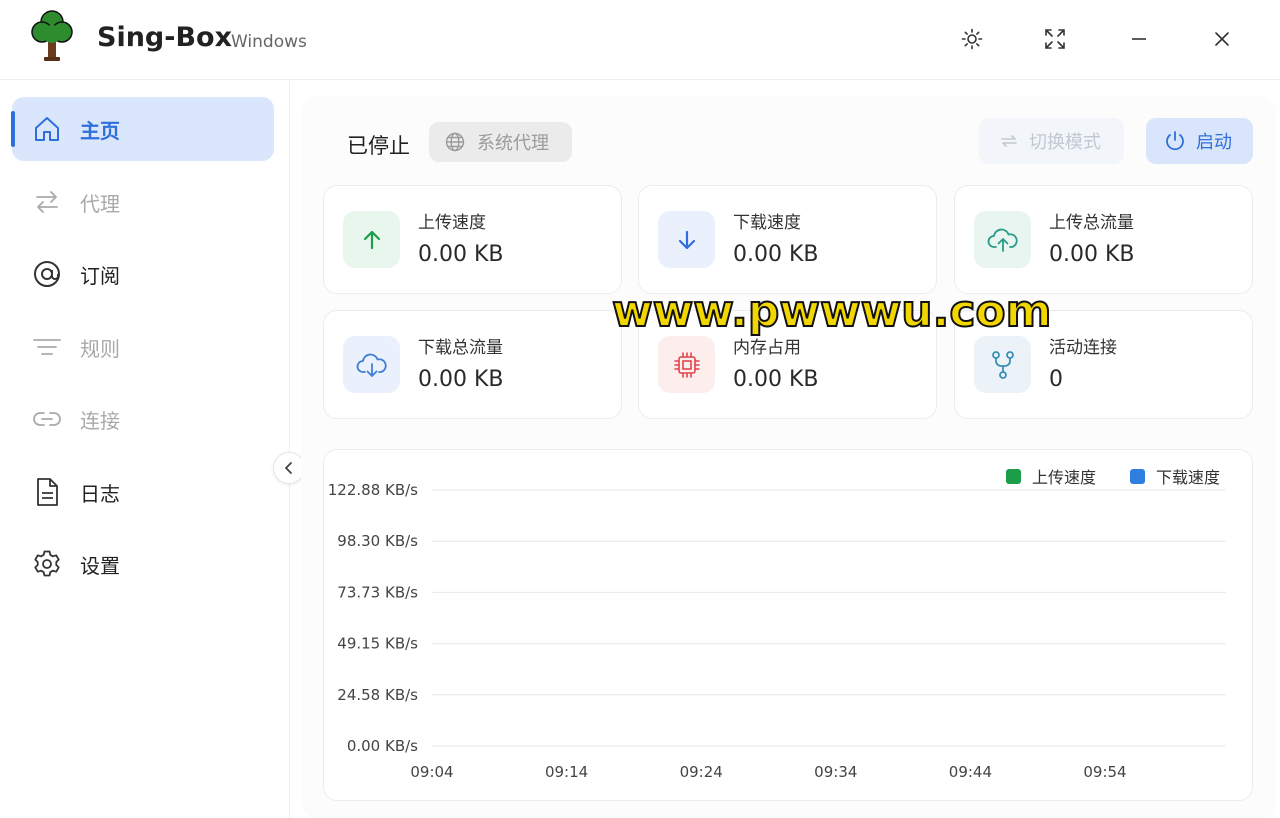 The height and width of the screenshot is (818, 1280). I want to click on switch-mode-label: 切换模式, so click(1065, 142).